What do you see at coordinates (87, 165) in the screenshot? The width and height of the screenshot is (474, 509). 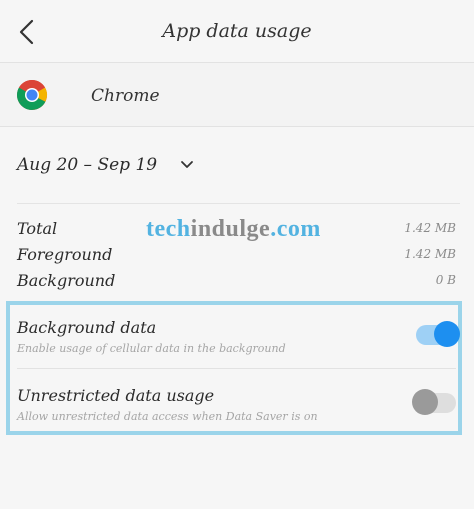 I see `date-range-label: Aug 20 – Sep 19` at bounding box center [87, 165].